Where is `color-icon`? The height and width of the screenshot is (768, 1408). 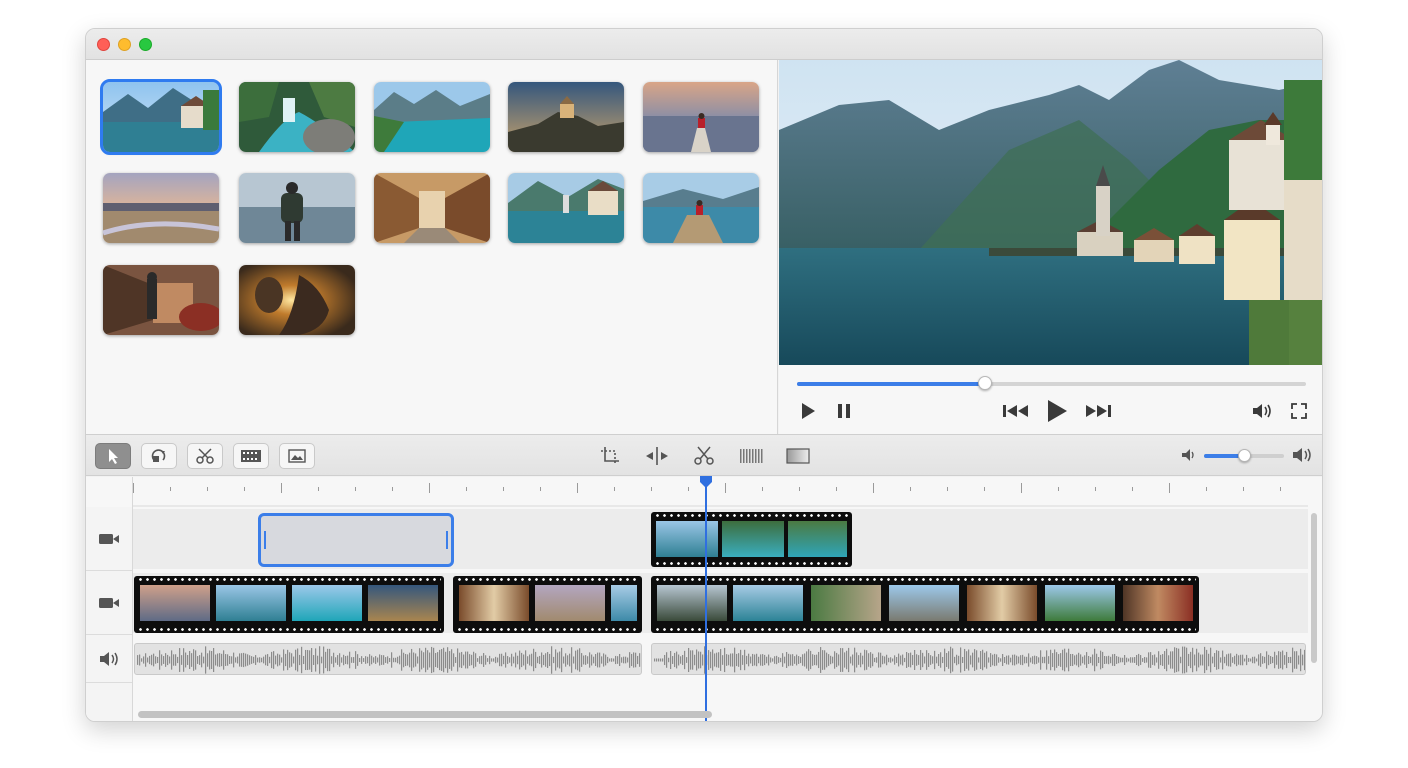 color-icon is located at coordinates (798, 456).